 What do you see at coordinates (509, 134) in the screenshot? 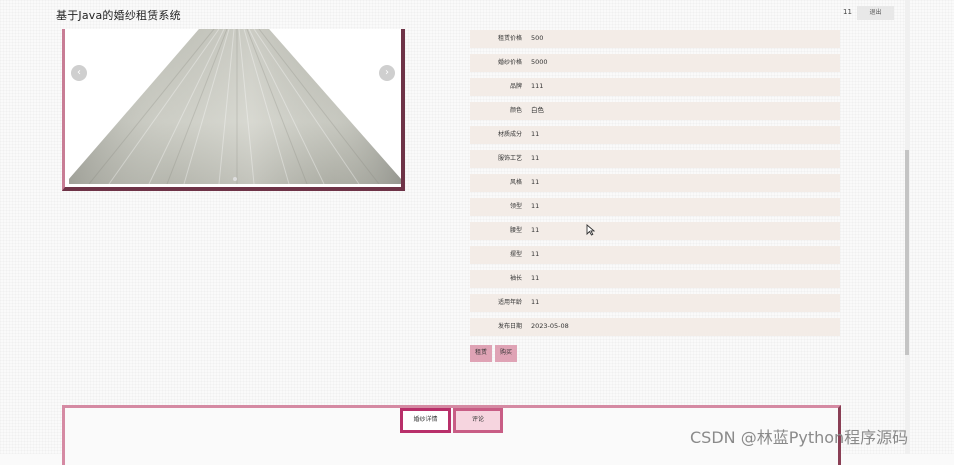
I see `detail-label: 材质成分` at bounding box center [509, 134].